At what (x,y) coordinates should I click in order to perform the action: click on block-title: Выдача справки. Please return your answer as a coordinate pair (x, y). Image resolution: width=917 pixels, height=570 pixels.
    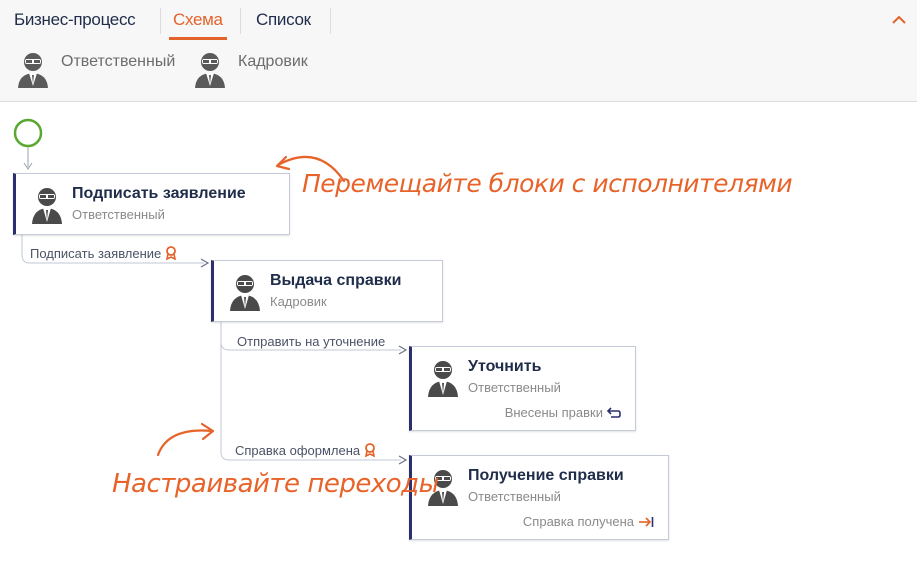
    Looking at the image, I should click on (336, 280).